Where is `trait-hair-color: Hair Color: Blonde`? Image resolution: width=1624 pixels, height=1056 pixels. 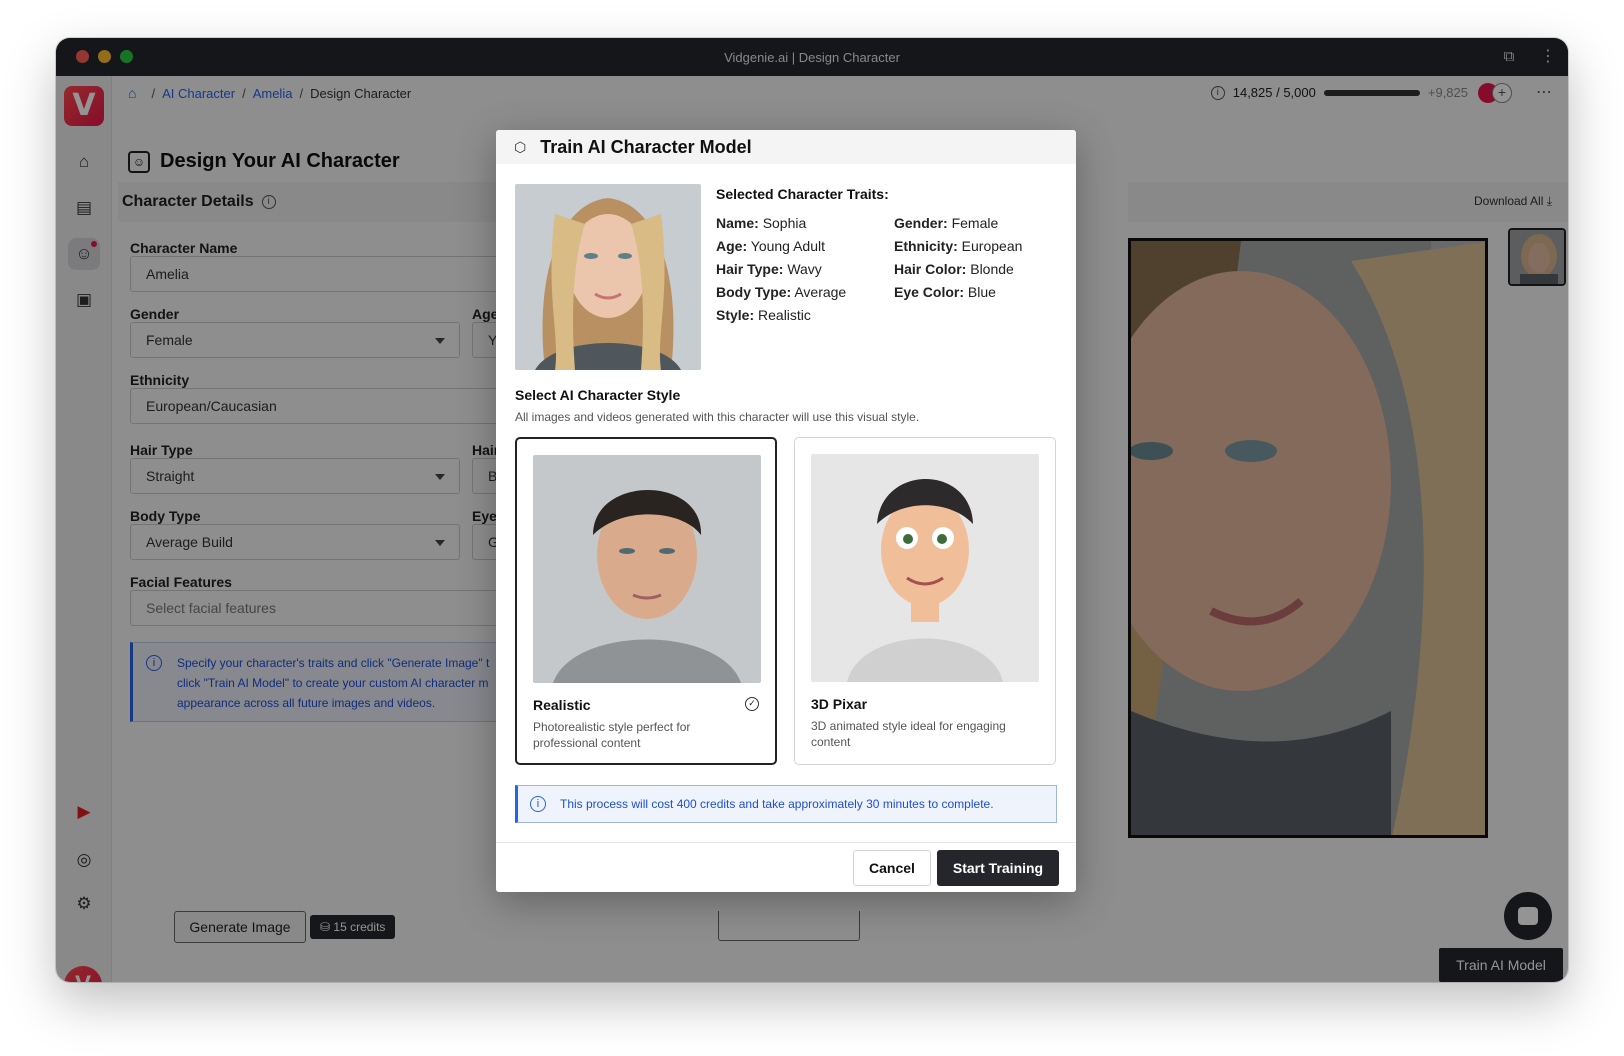
trait-hair-color: Hair Color: Blonde is located at coordinates (954, 269).